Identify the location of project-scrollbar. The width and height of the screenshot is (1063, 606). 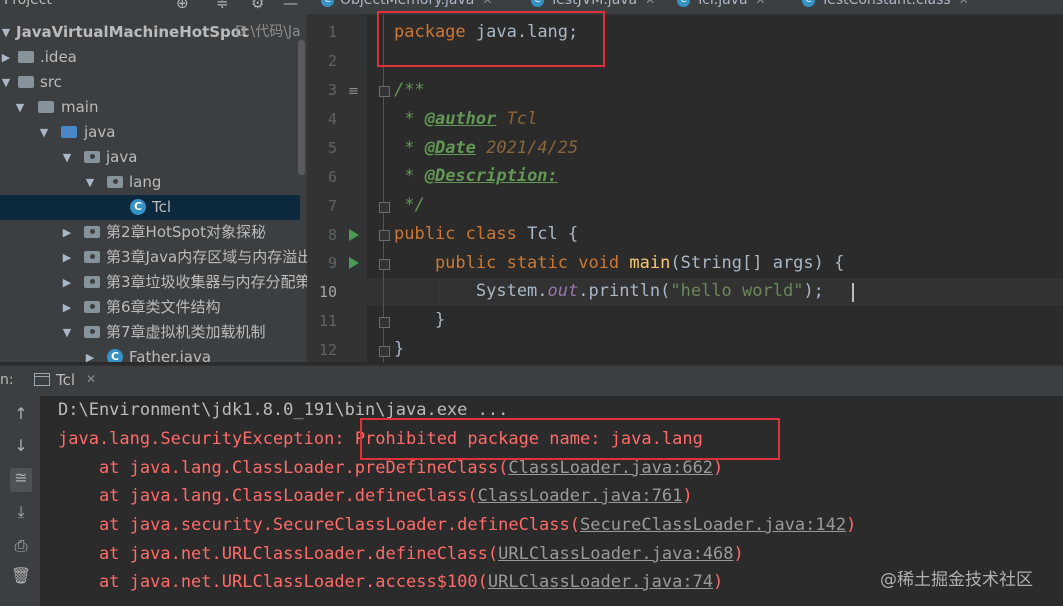
(301, 107).